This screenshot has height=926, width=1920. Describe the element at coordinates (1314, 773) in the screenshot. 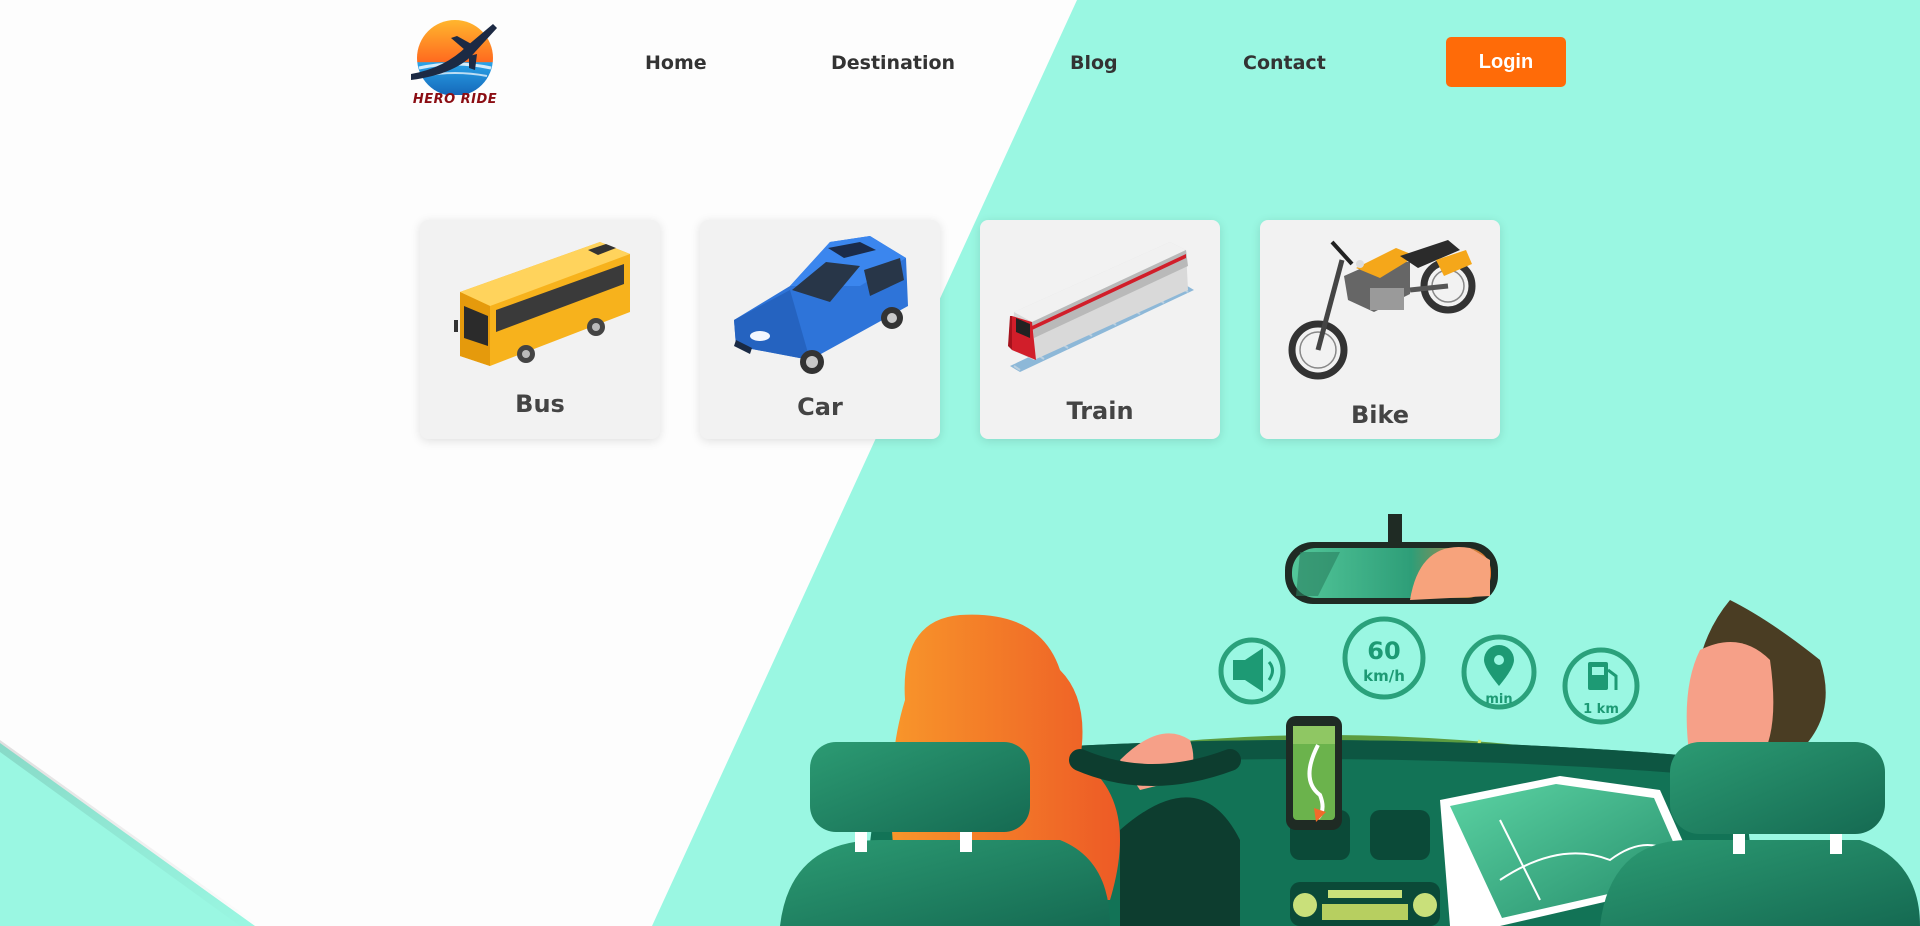

I see `phone-navigation-icon` at that location.